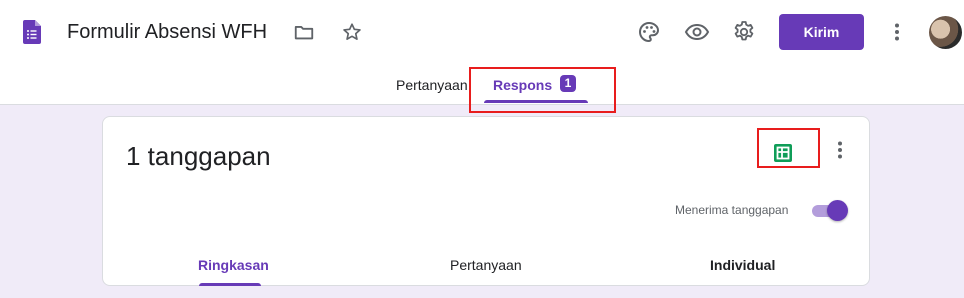 The width and height of the screenshot is (964, 298). What do you see at coordinates (837, 210) in the screenshot?
I see `toggle-knob` at bounding box center [837, 210].